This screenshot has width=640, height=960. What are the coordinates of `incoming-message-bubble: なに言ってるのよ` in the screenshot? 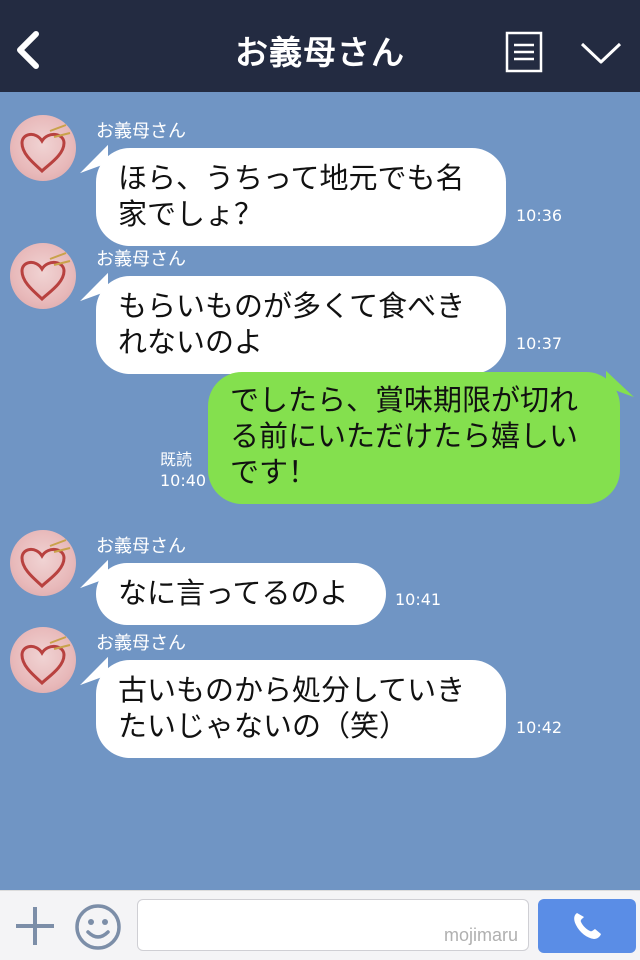 It's located at (241, 594).